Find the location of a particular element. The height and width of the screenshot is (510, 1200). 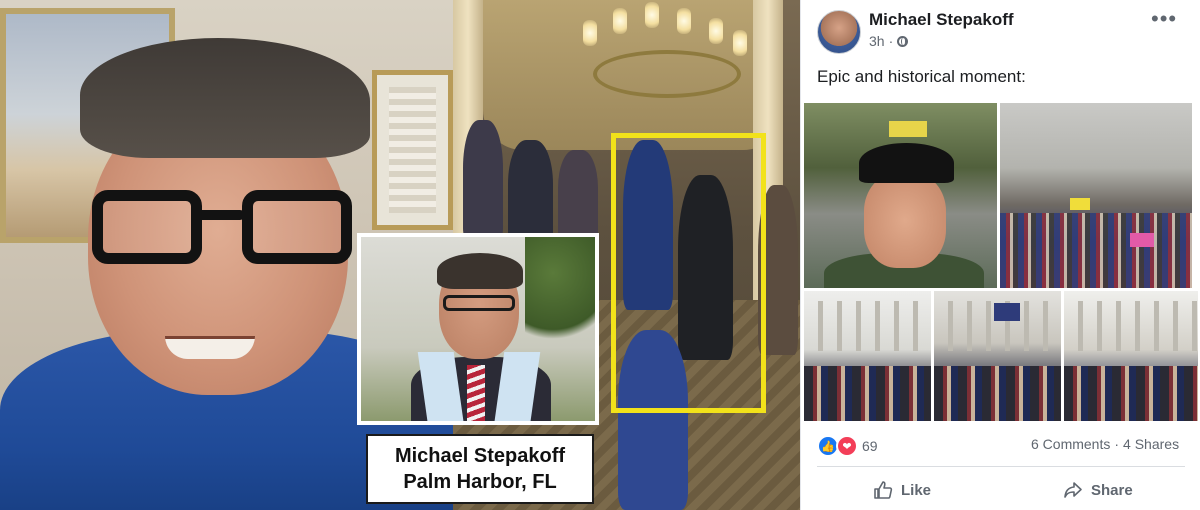

eyeglasses is located at coordinates (223, 230).